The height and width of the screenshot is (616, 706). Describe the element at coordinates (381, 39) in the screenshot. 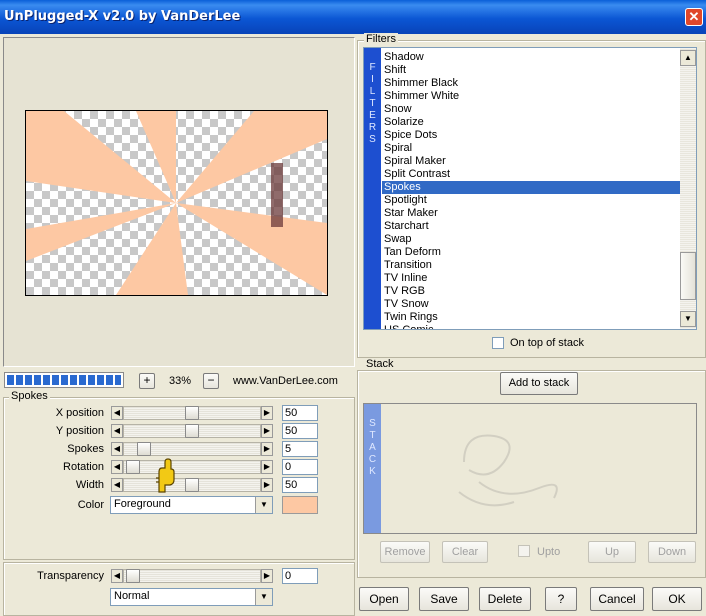

I see `filters-legend: Filters` at that location.